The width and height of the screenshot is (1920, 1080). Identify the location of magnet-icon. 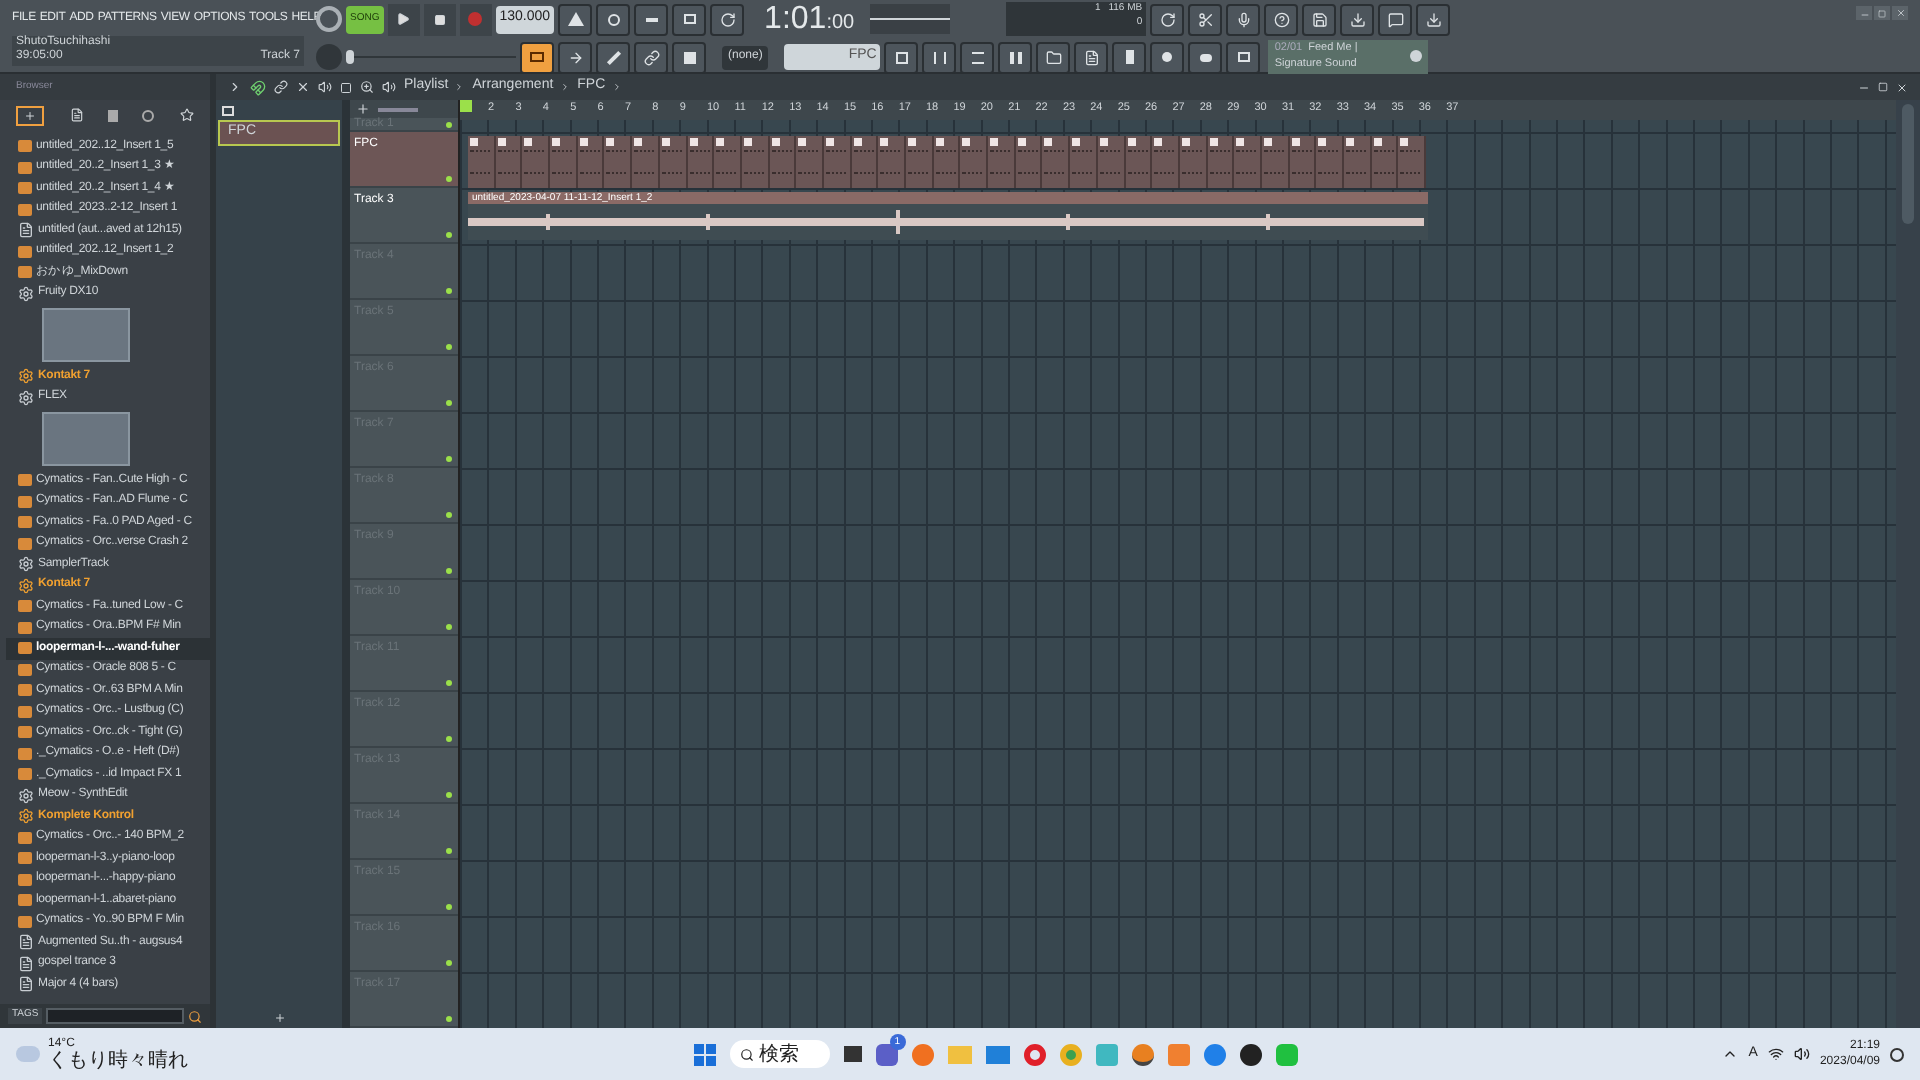
(258, 87).